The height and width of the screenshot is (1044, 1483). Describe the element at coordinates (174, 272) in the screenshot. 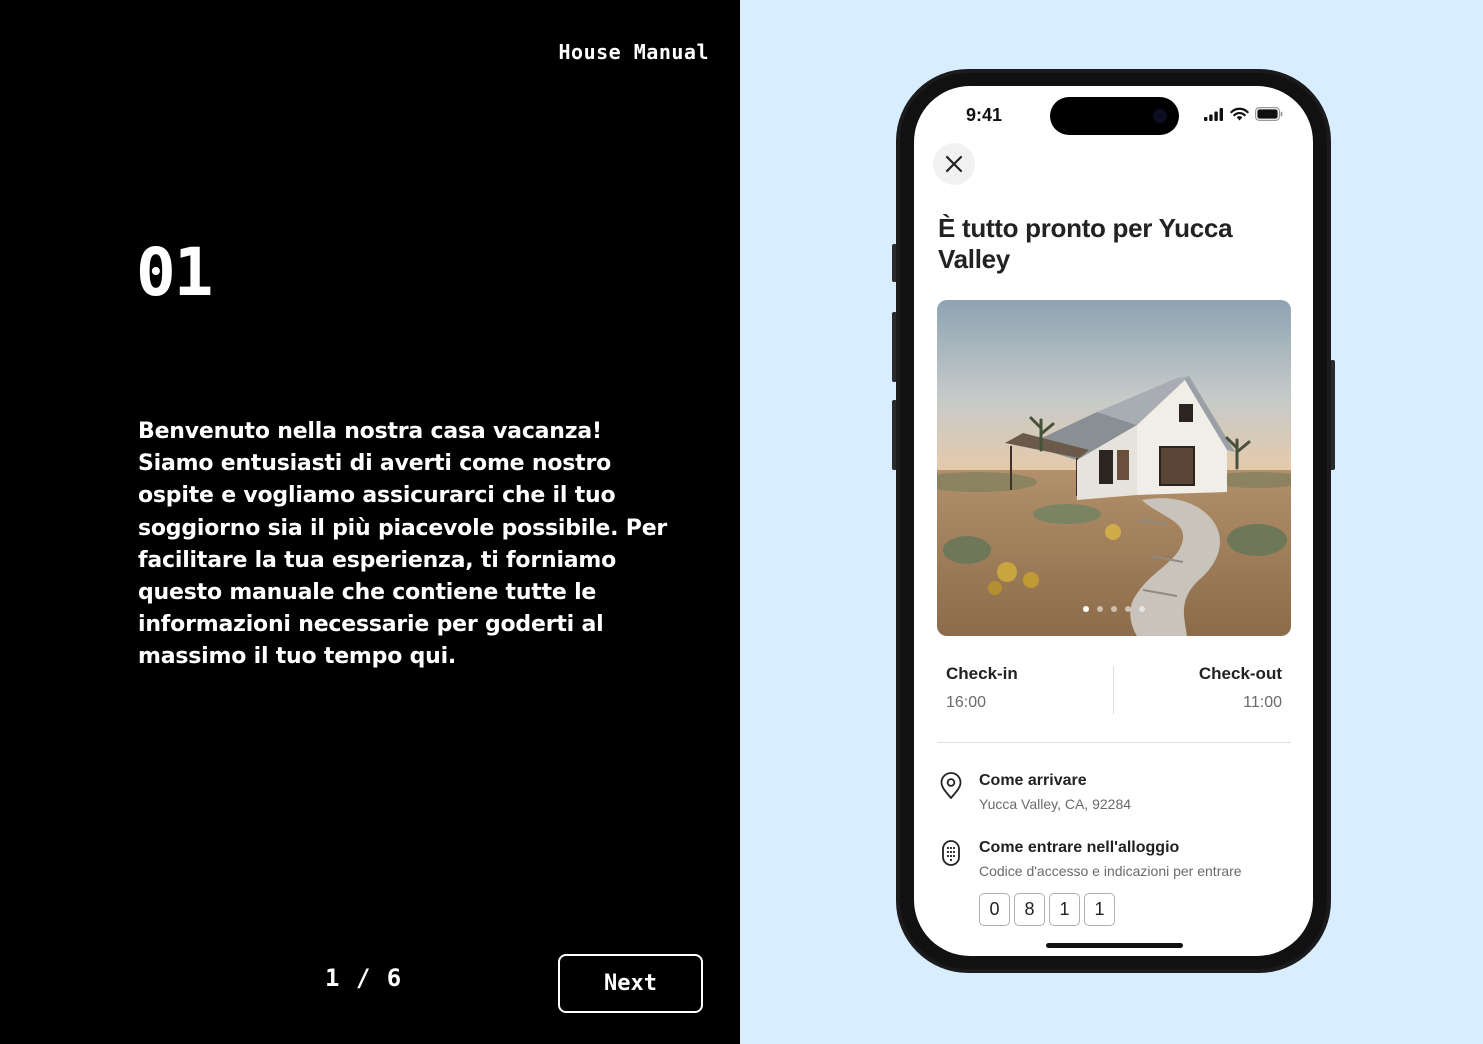

I see `step-number: 01` at that location.